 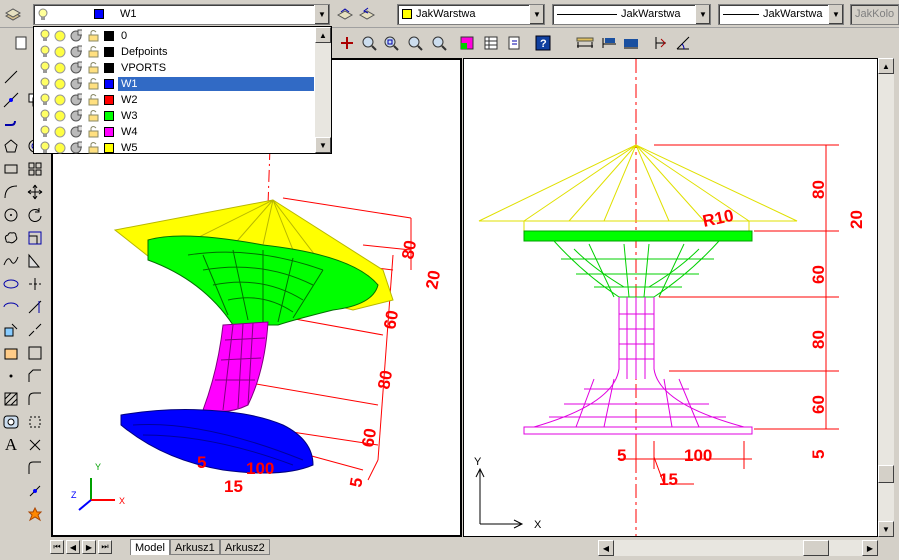 What do you see at coordinates (391, 43) in the screenshot?
I see `zoom-window-icon` at bounding box center [391, 43].